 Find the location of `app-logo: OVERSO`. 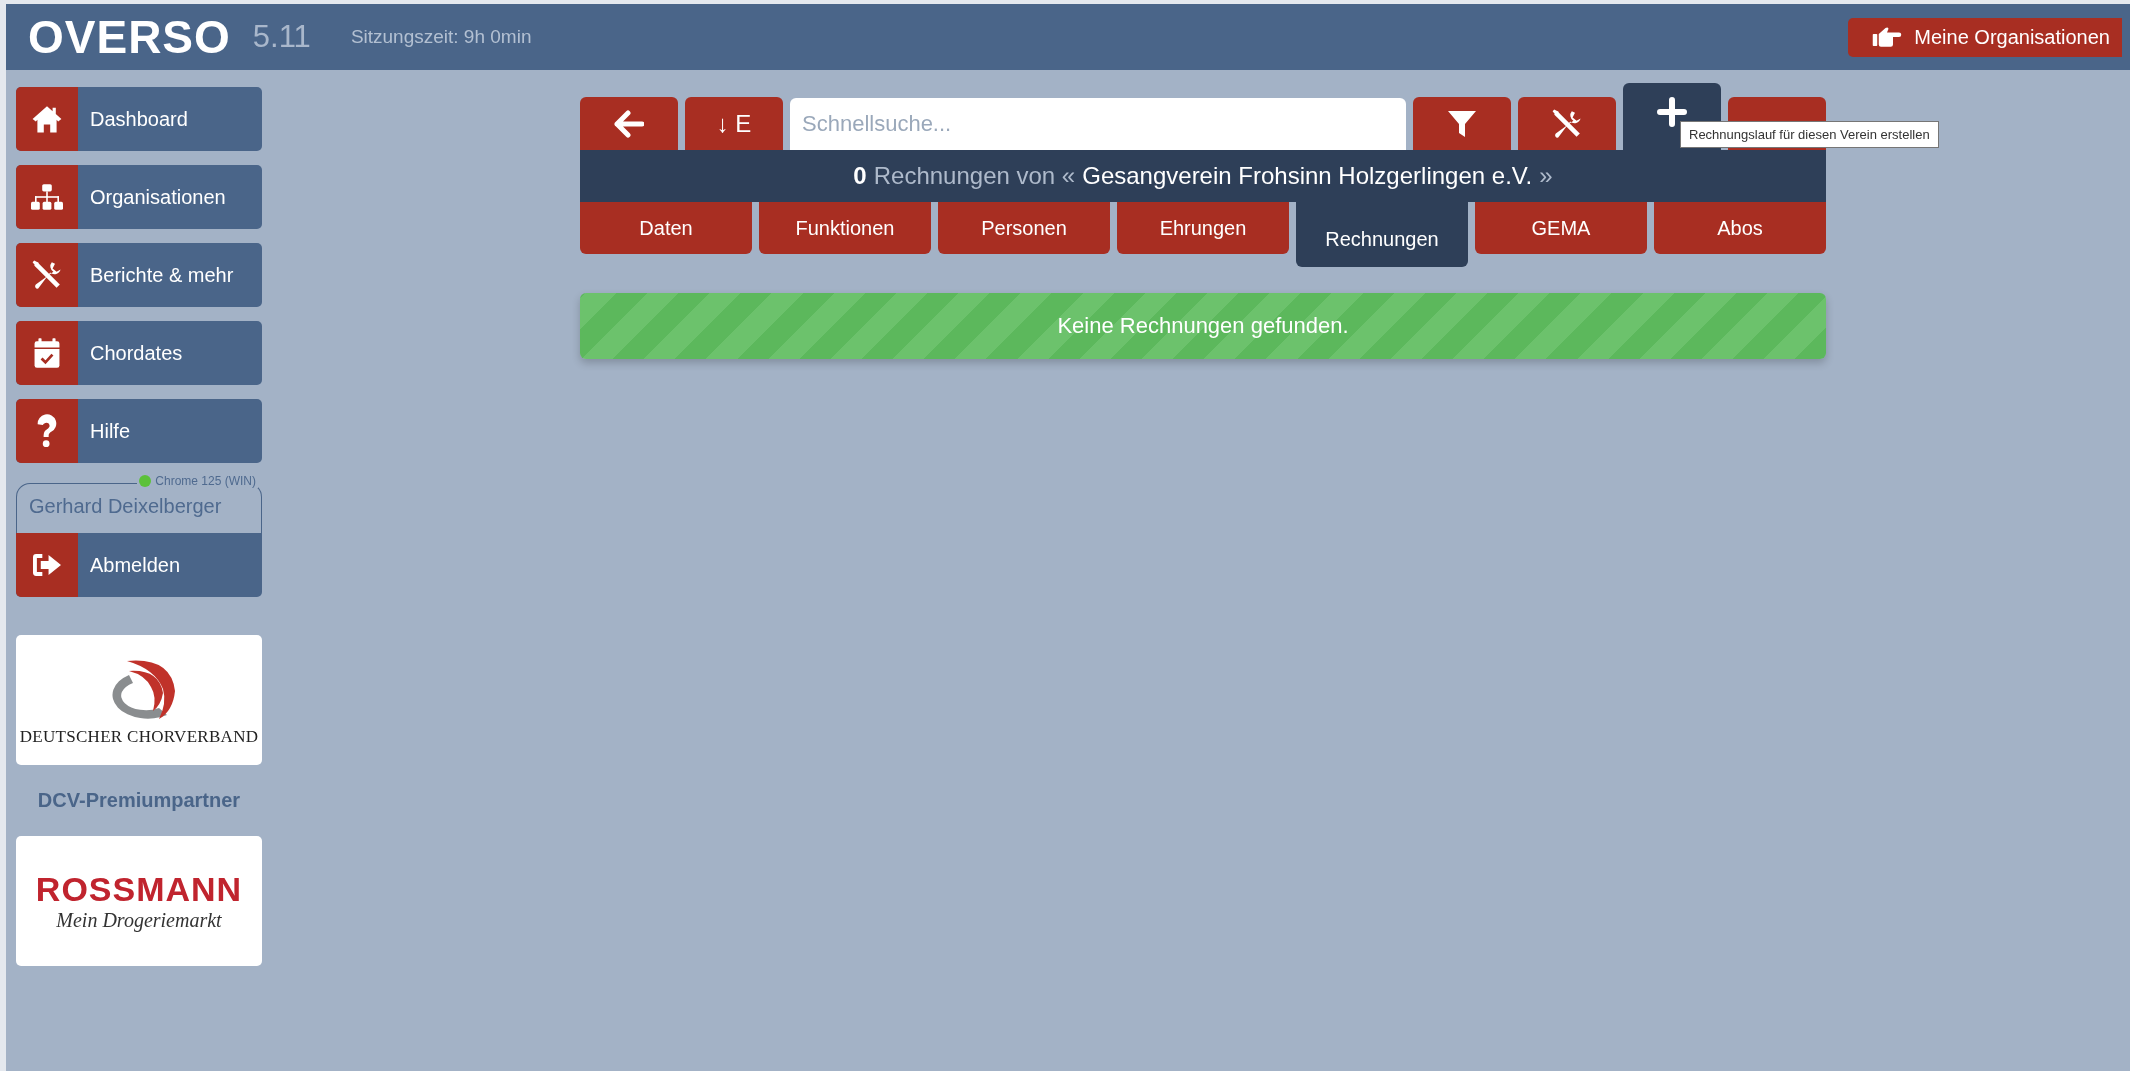

app-logo: OVERSO is located at coordinates (129, 37).